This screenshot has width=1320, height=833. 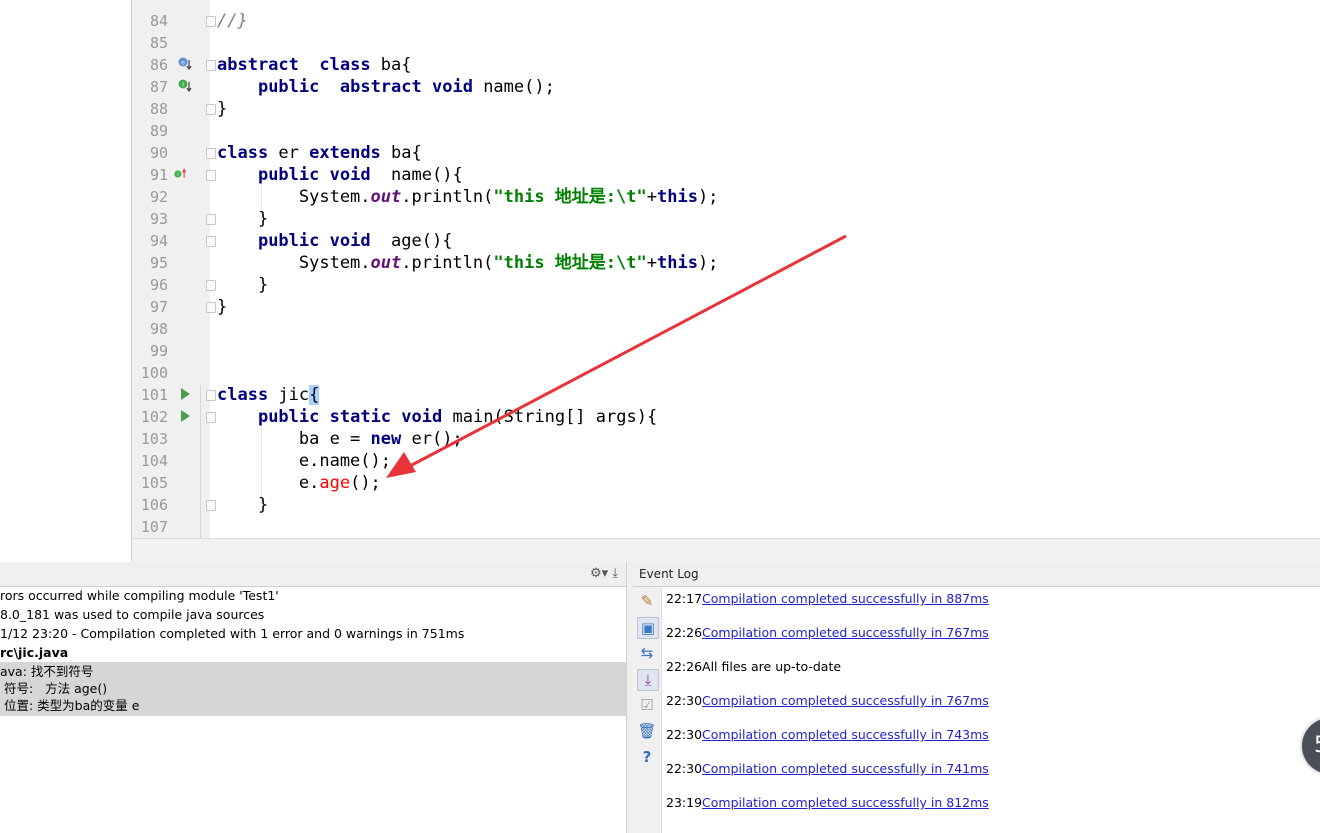 I want to click on event-log-header: Event Log, so click(x=976, y=574).